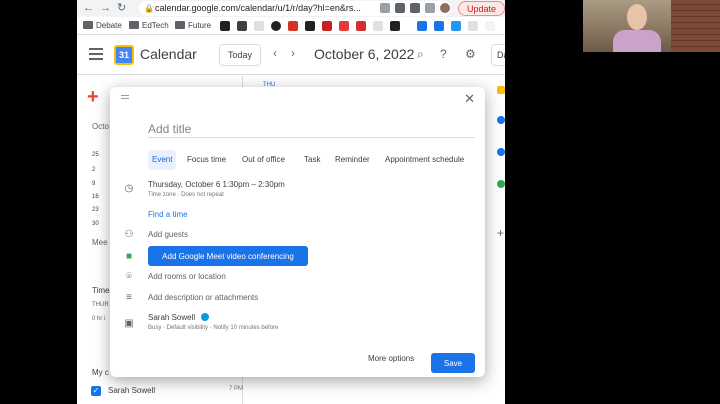  Describe the element at coordinates (385, 8) in the screenshot. I see `share-icon` at that location.